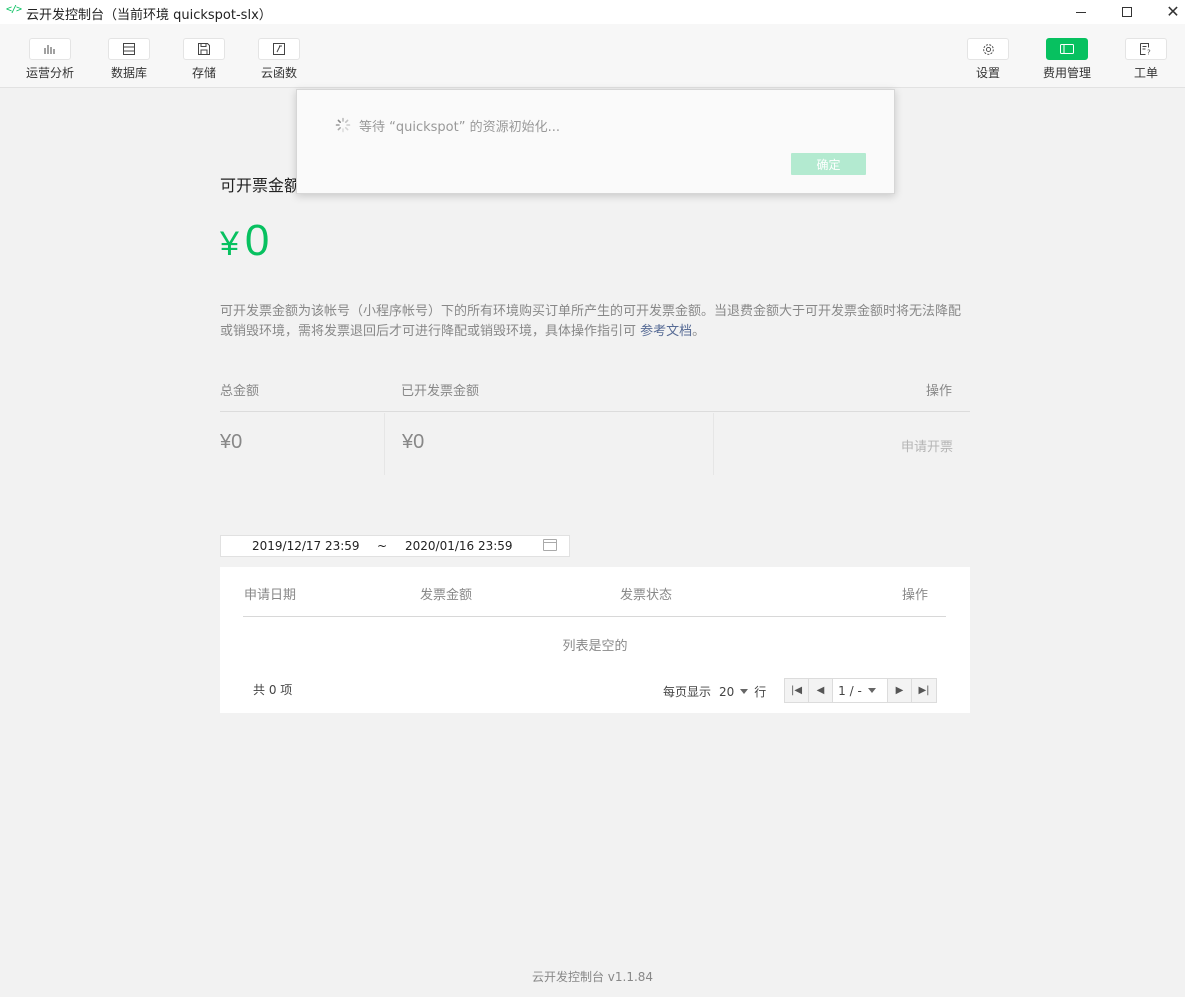 The image size is (1185, 997). What do you see at coordinates (203, 73) in the screenshot?
I see `toolbar-label: 存储` at bounding box center [203, 73].